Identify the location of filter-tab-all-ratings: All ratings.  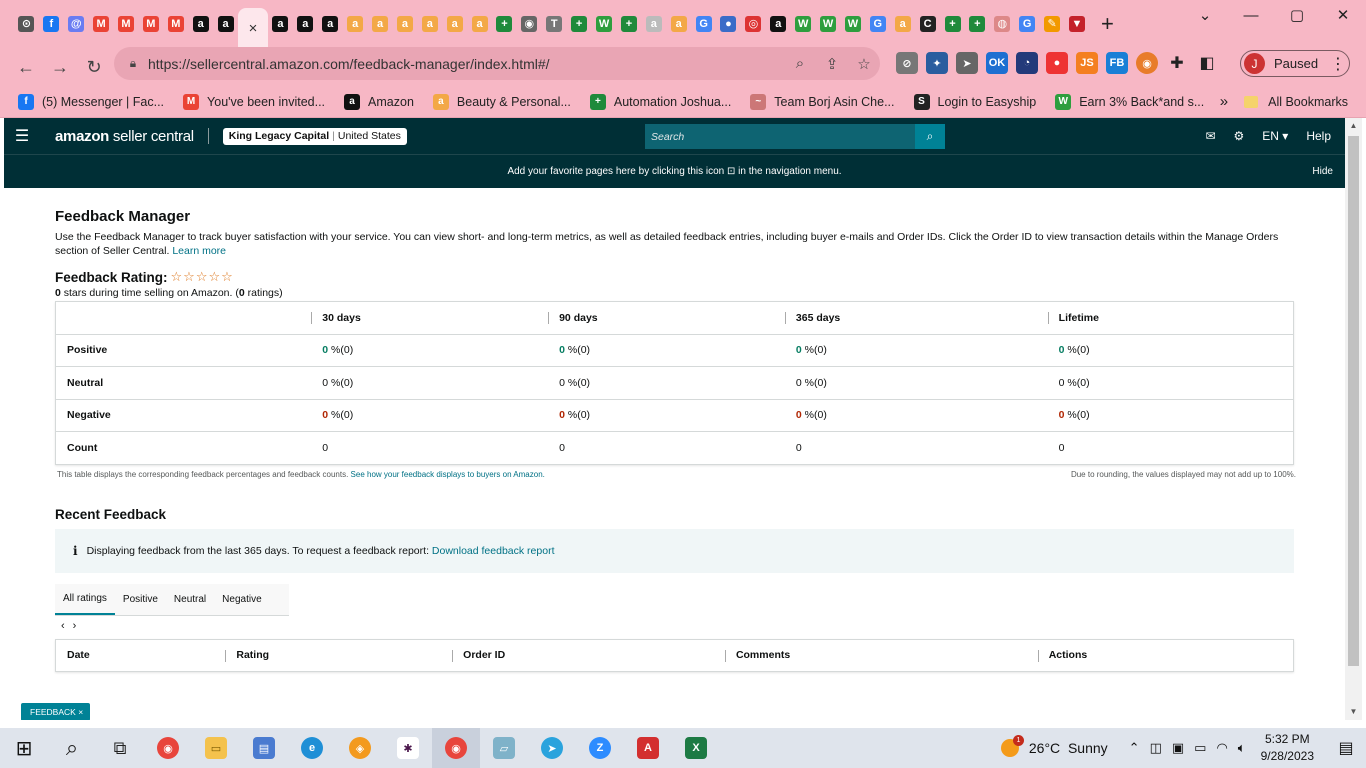
(85, 599).